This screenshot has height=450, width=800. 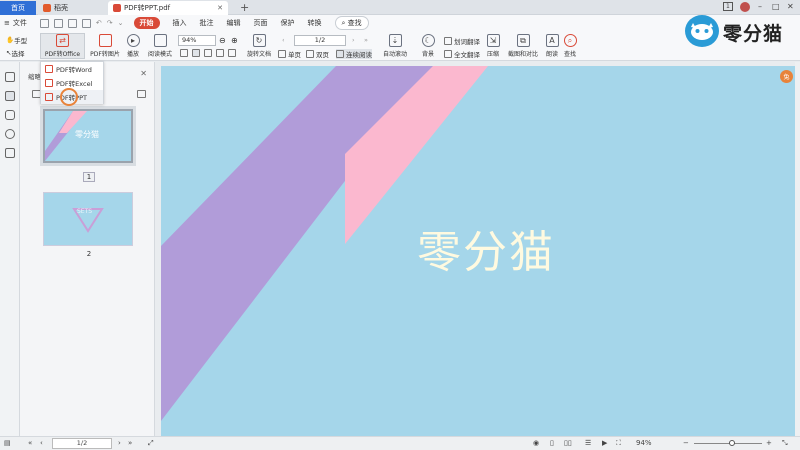 What do you see at coordinates (10, 153) in the screenshot?
I see `signature-icon` at bounding box center [10, 153].